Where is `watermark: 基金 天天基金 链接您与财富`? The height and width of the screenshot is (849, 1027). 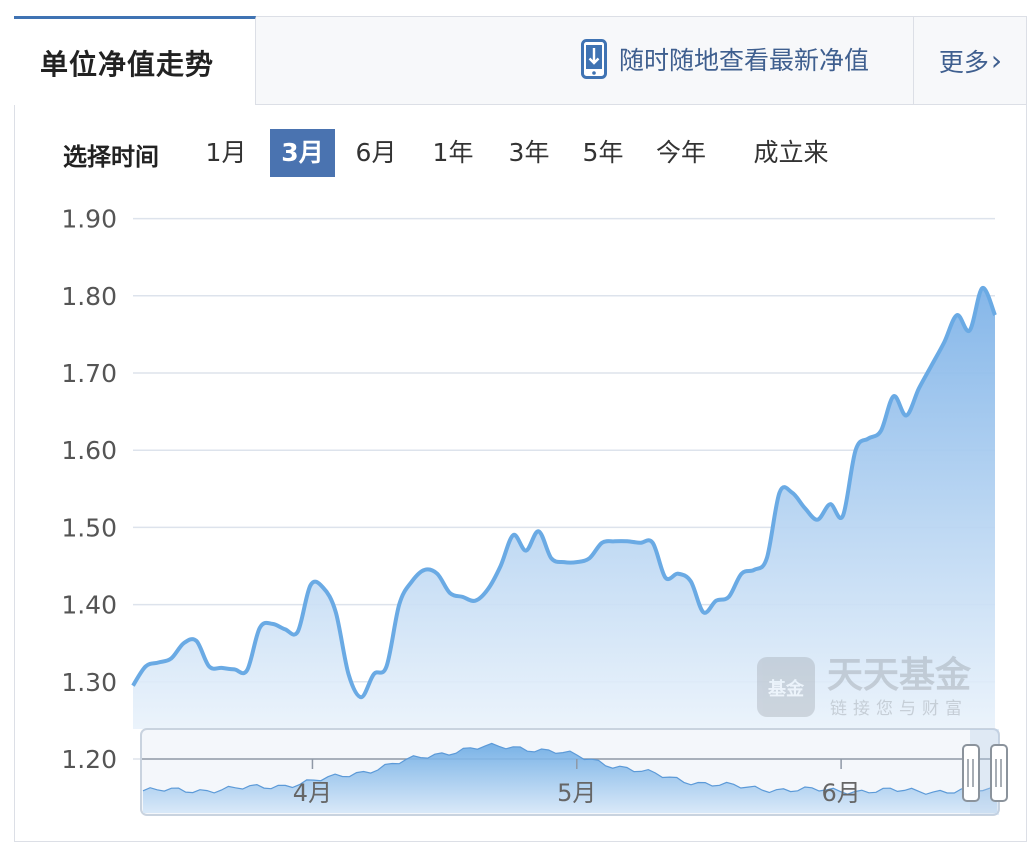 watermark: 基金 天天基金 链接您与财富 is located at coordinates (864, 686).